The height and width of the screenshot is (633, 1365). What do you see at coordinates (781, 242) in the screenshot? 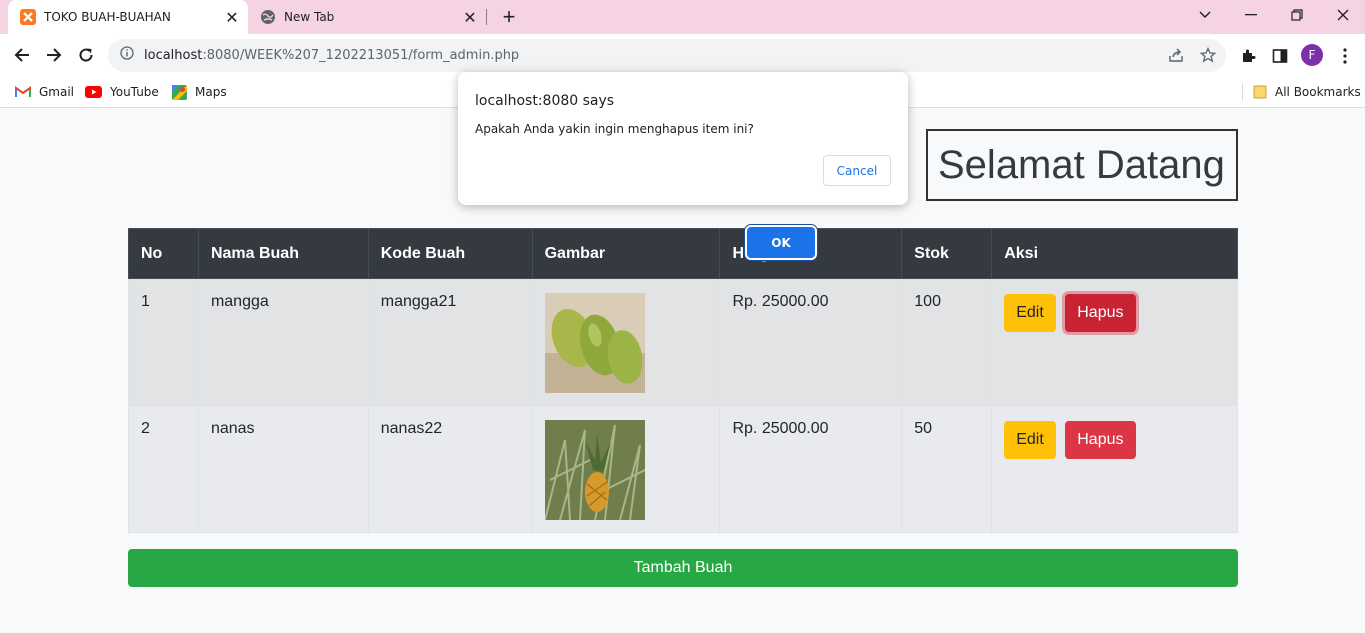
I see `ok-button: OK` at bounding box center [781, 242].